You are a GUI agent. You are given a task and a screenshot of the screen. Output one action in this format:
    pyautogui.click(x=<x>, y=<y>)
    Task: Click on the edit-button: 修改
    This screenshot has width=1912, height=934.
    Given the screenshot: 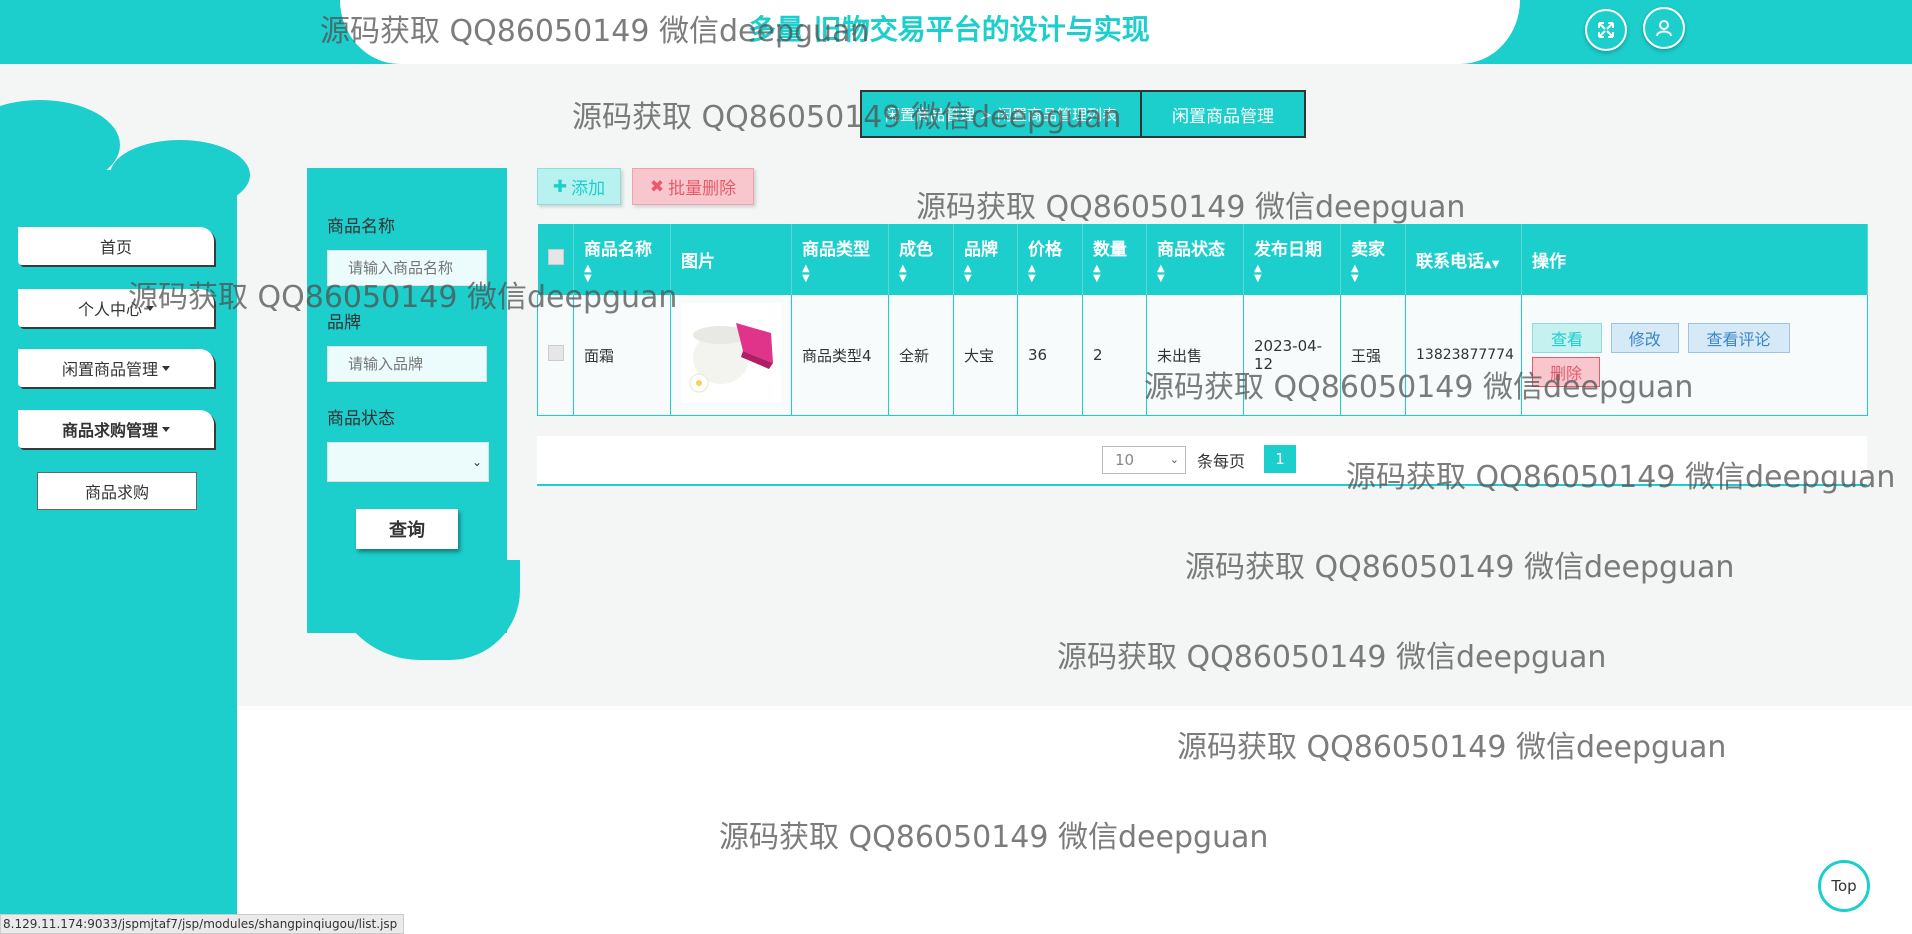 What is the action you would take?
    pyautogui.click(x=1644, y=338)
    